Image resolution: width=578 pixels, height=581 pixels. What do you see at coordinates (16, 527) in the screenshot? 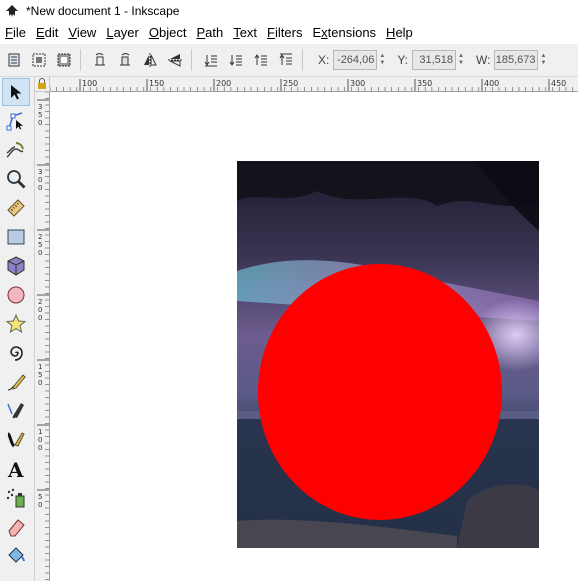
I see `eraser-tool-icon` at bounding box center [16, 527].